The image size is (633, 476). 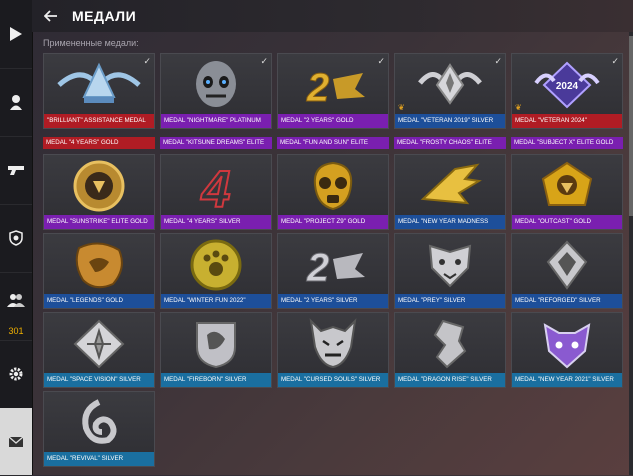 I want to click on medal-art-new-year-madness, so click(x=450, y=186).